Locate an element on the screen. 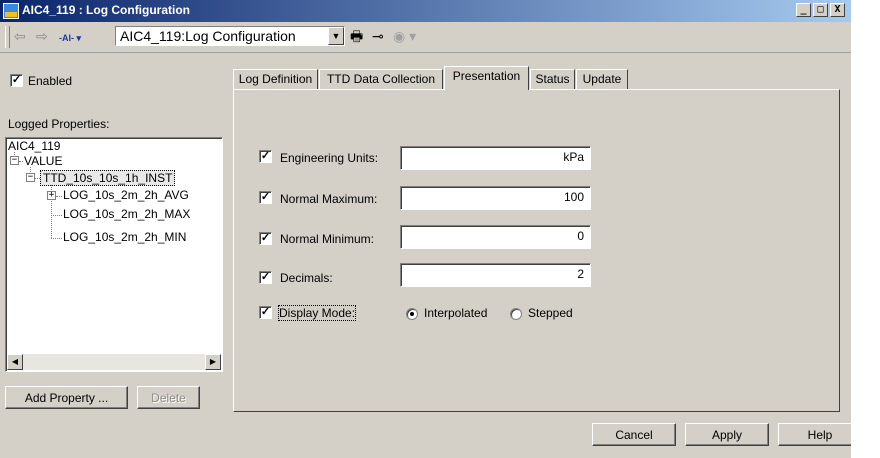  tree-item-aic4-119: AIC4_119 is located at coordinates (34, 146).